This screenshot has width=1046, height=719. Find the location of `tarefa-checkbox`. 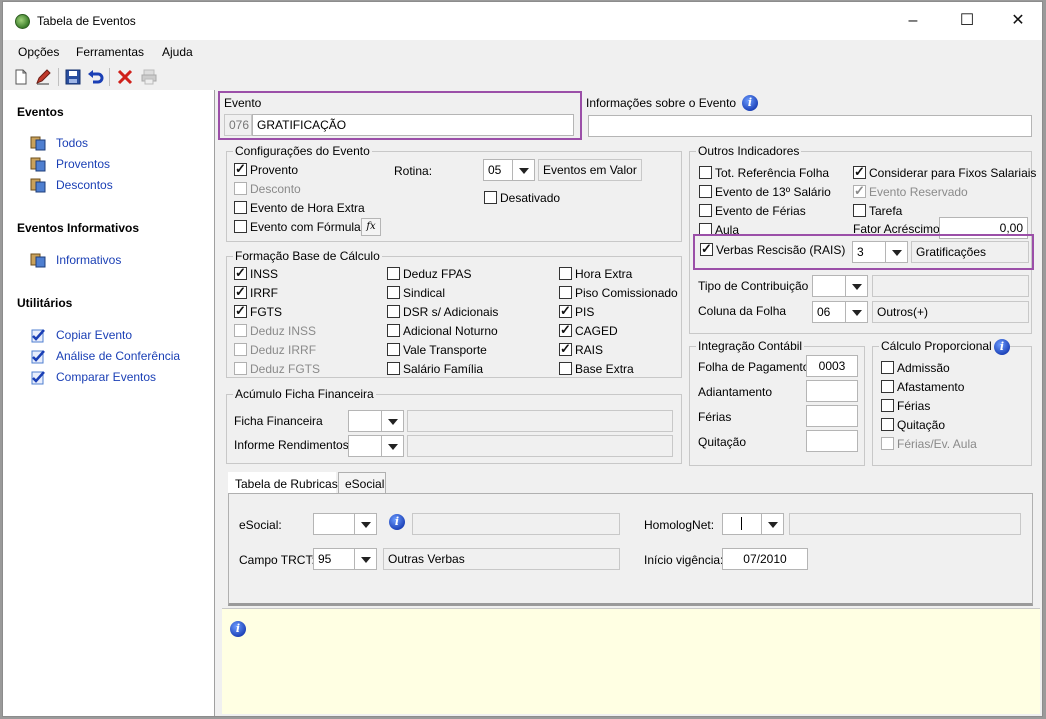

tarefa-checkbox is located at coordinates (859, 210).